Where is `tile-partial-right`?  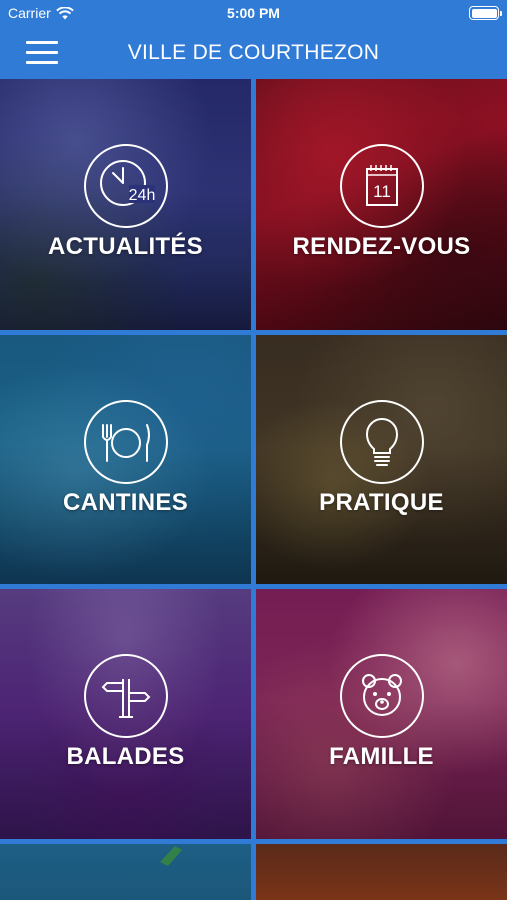
tile-partial-right is located at coordinates (381, 872).